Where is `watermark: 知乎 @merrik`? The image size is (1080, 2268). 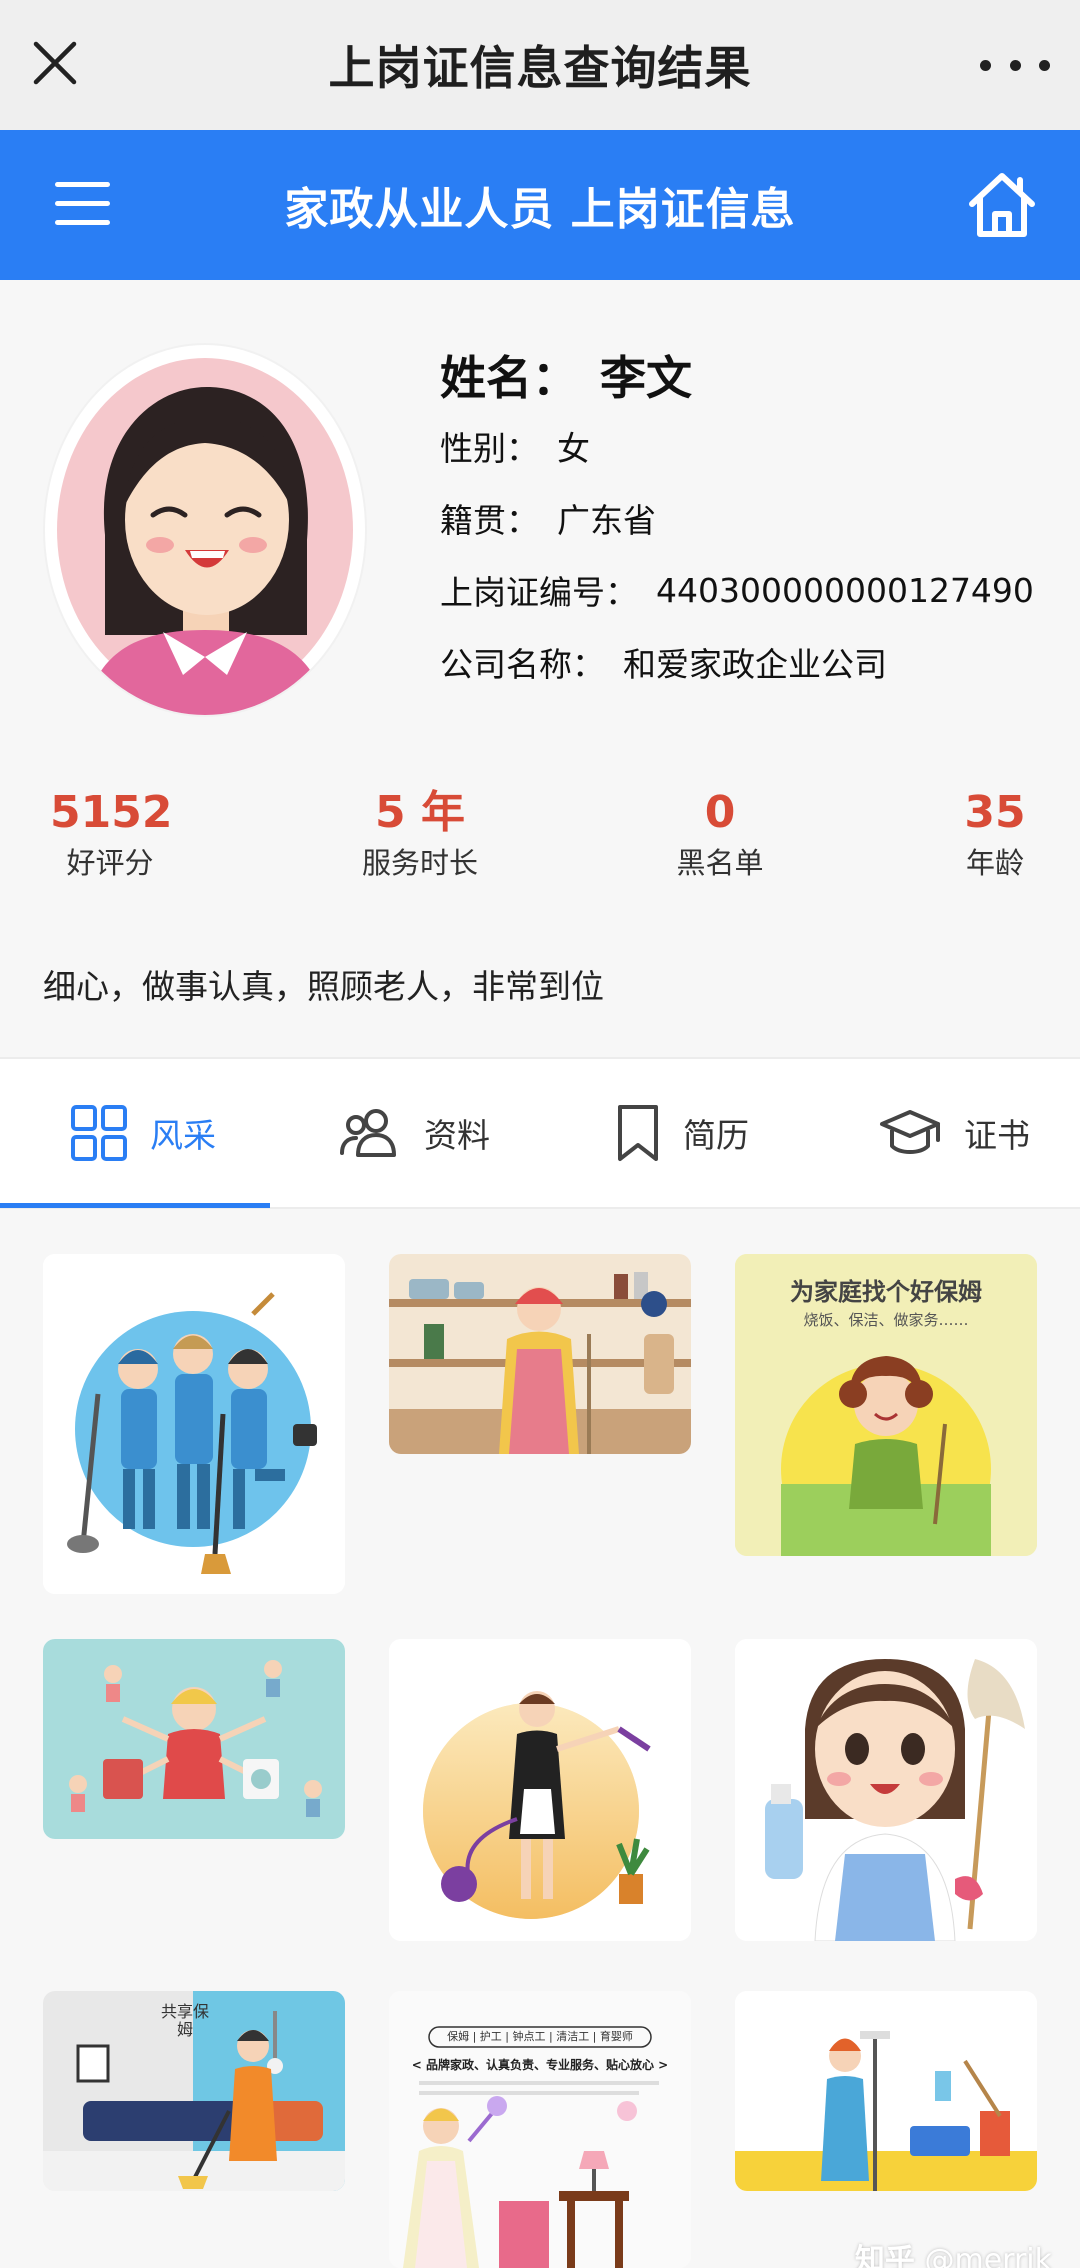 watermark: 知乎 @merrik is located at coordinates (953, 2251).